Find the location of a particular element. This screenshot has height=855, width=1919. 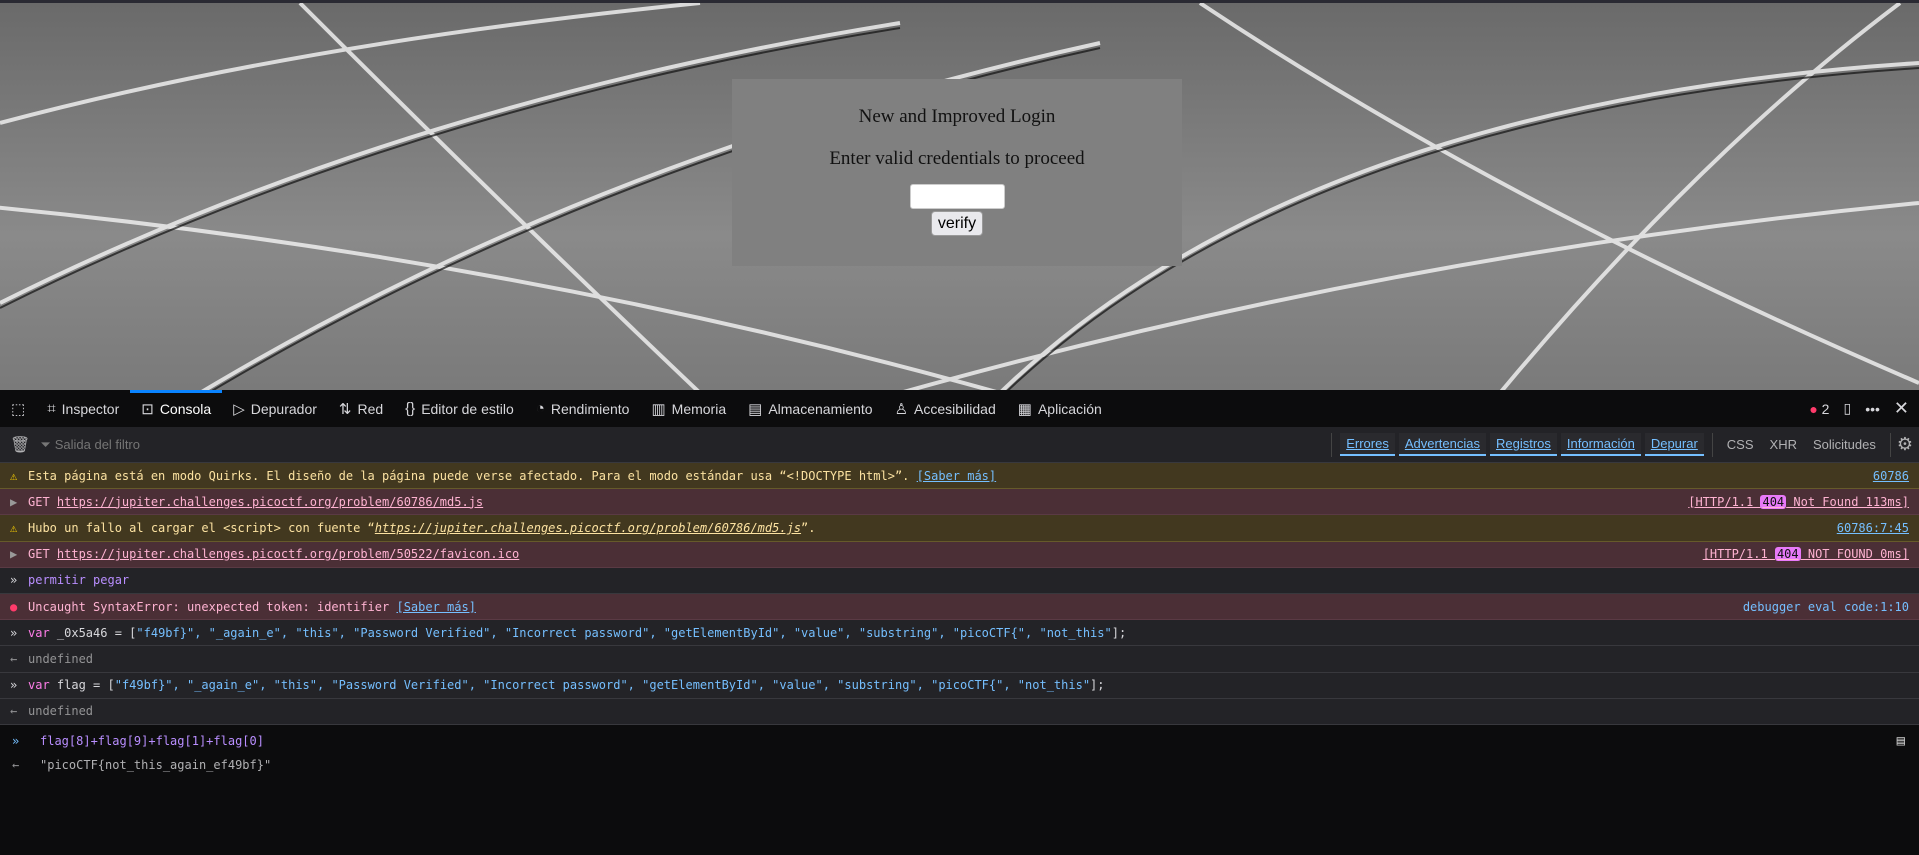

http-status: [HTTP/1.1 404 NOT FOUND 0ms] is located at coordinates (1805, 554).